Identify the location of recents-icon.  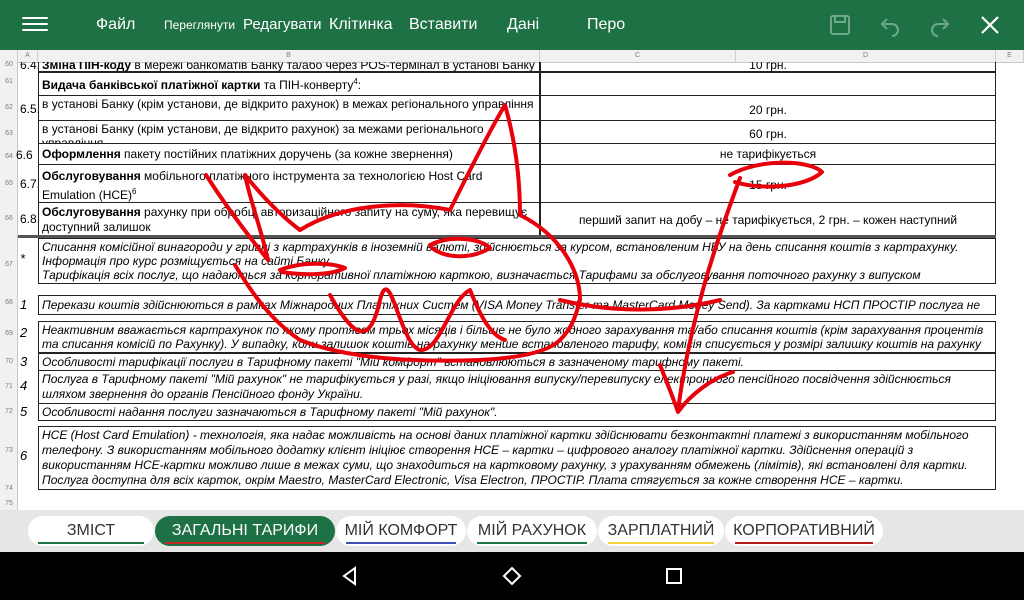
(674, 576).